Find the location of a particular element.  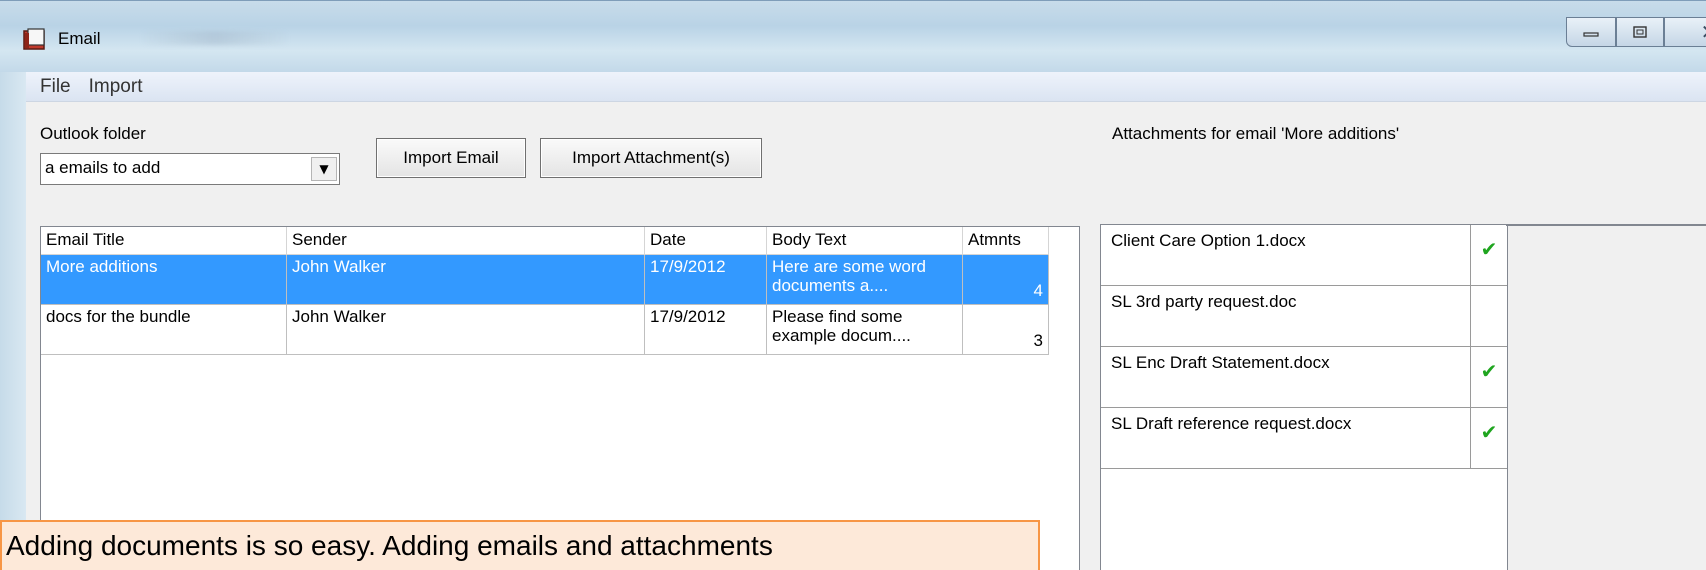

minimize-icon is located at coordinates (1591, 34).